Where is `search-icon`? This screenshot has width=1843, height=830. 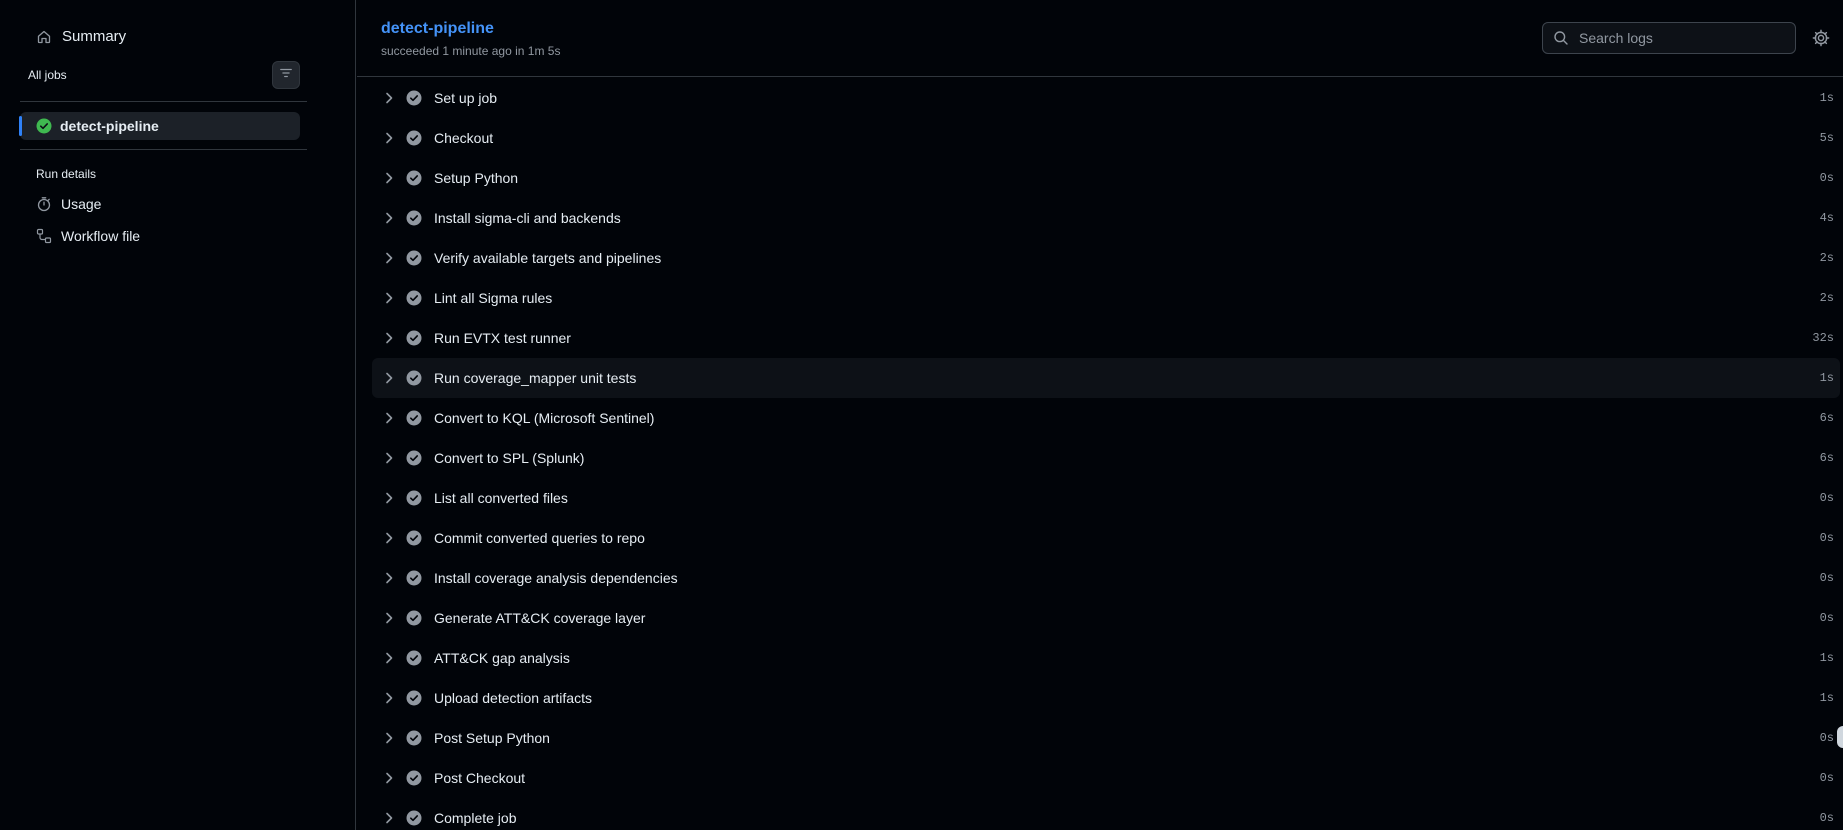
search-icon is located at coordinates (1561, 38).